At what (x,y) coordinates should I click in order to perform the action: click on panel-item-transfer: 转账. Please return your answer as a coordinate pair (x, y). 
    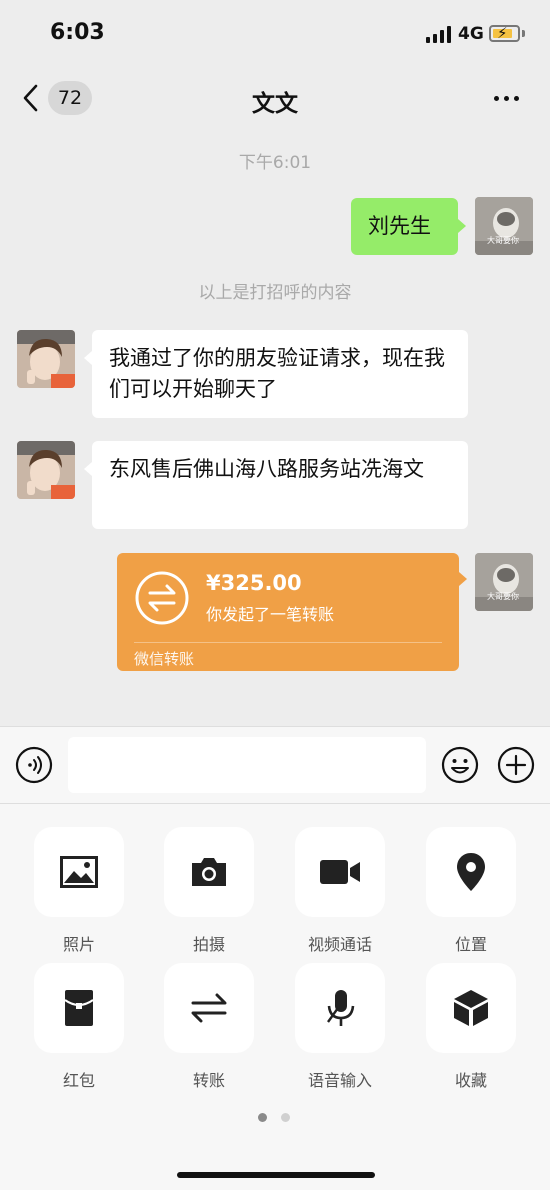
    Looking at the image, I should click on (209, 1027).